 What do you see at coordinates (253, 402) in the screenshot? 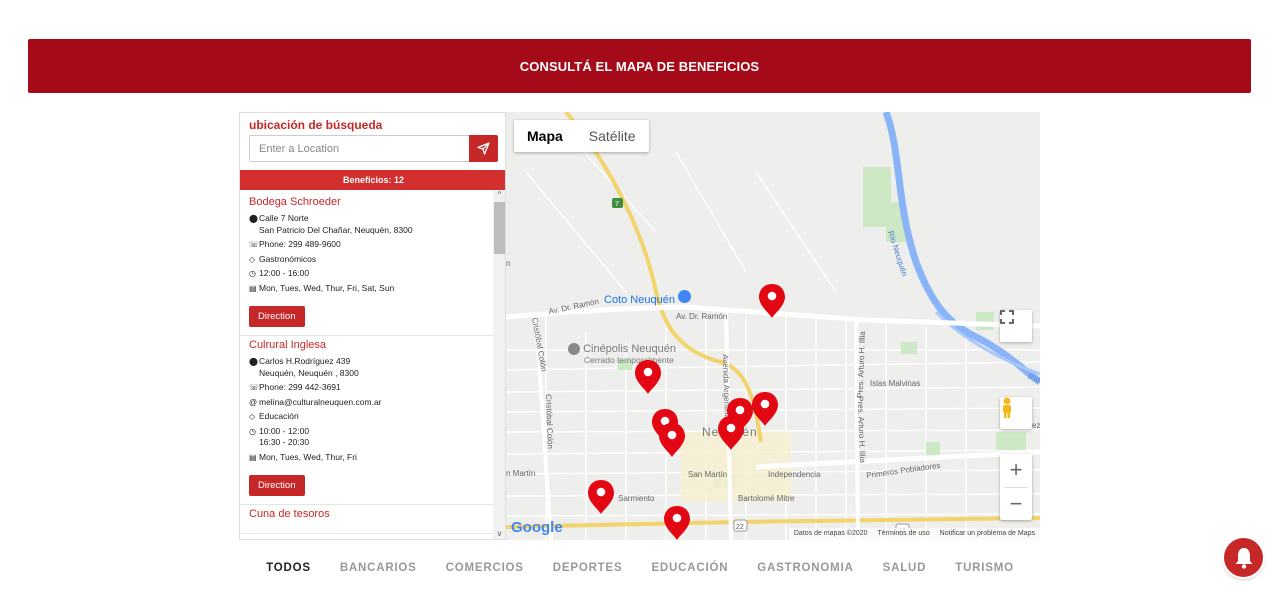
I see `at-icon: @` at bounding box center [253, 402].